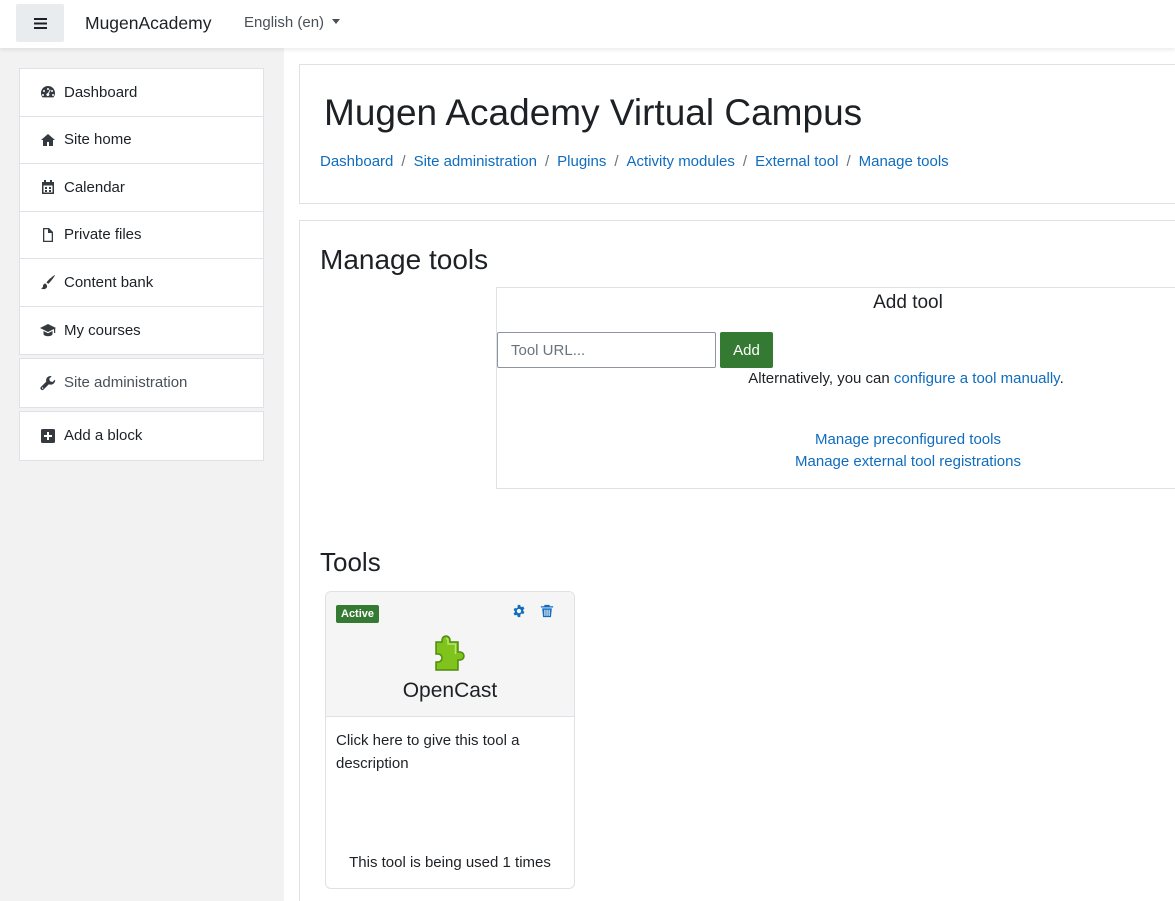 This screenshot has width=1175, height=901. I want to click on caret-down-icon, so click(336, 21).